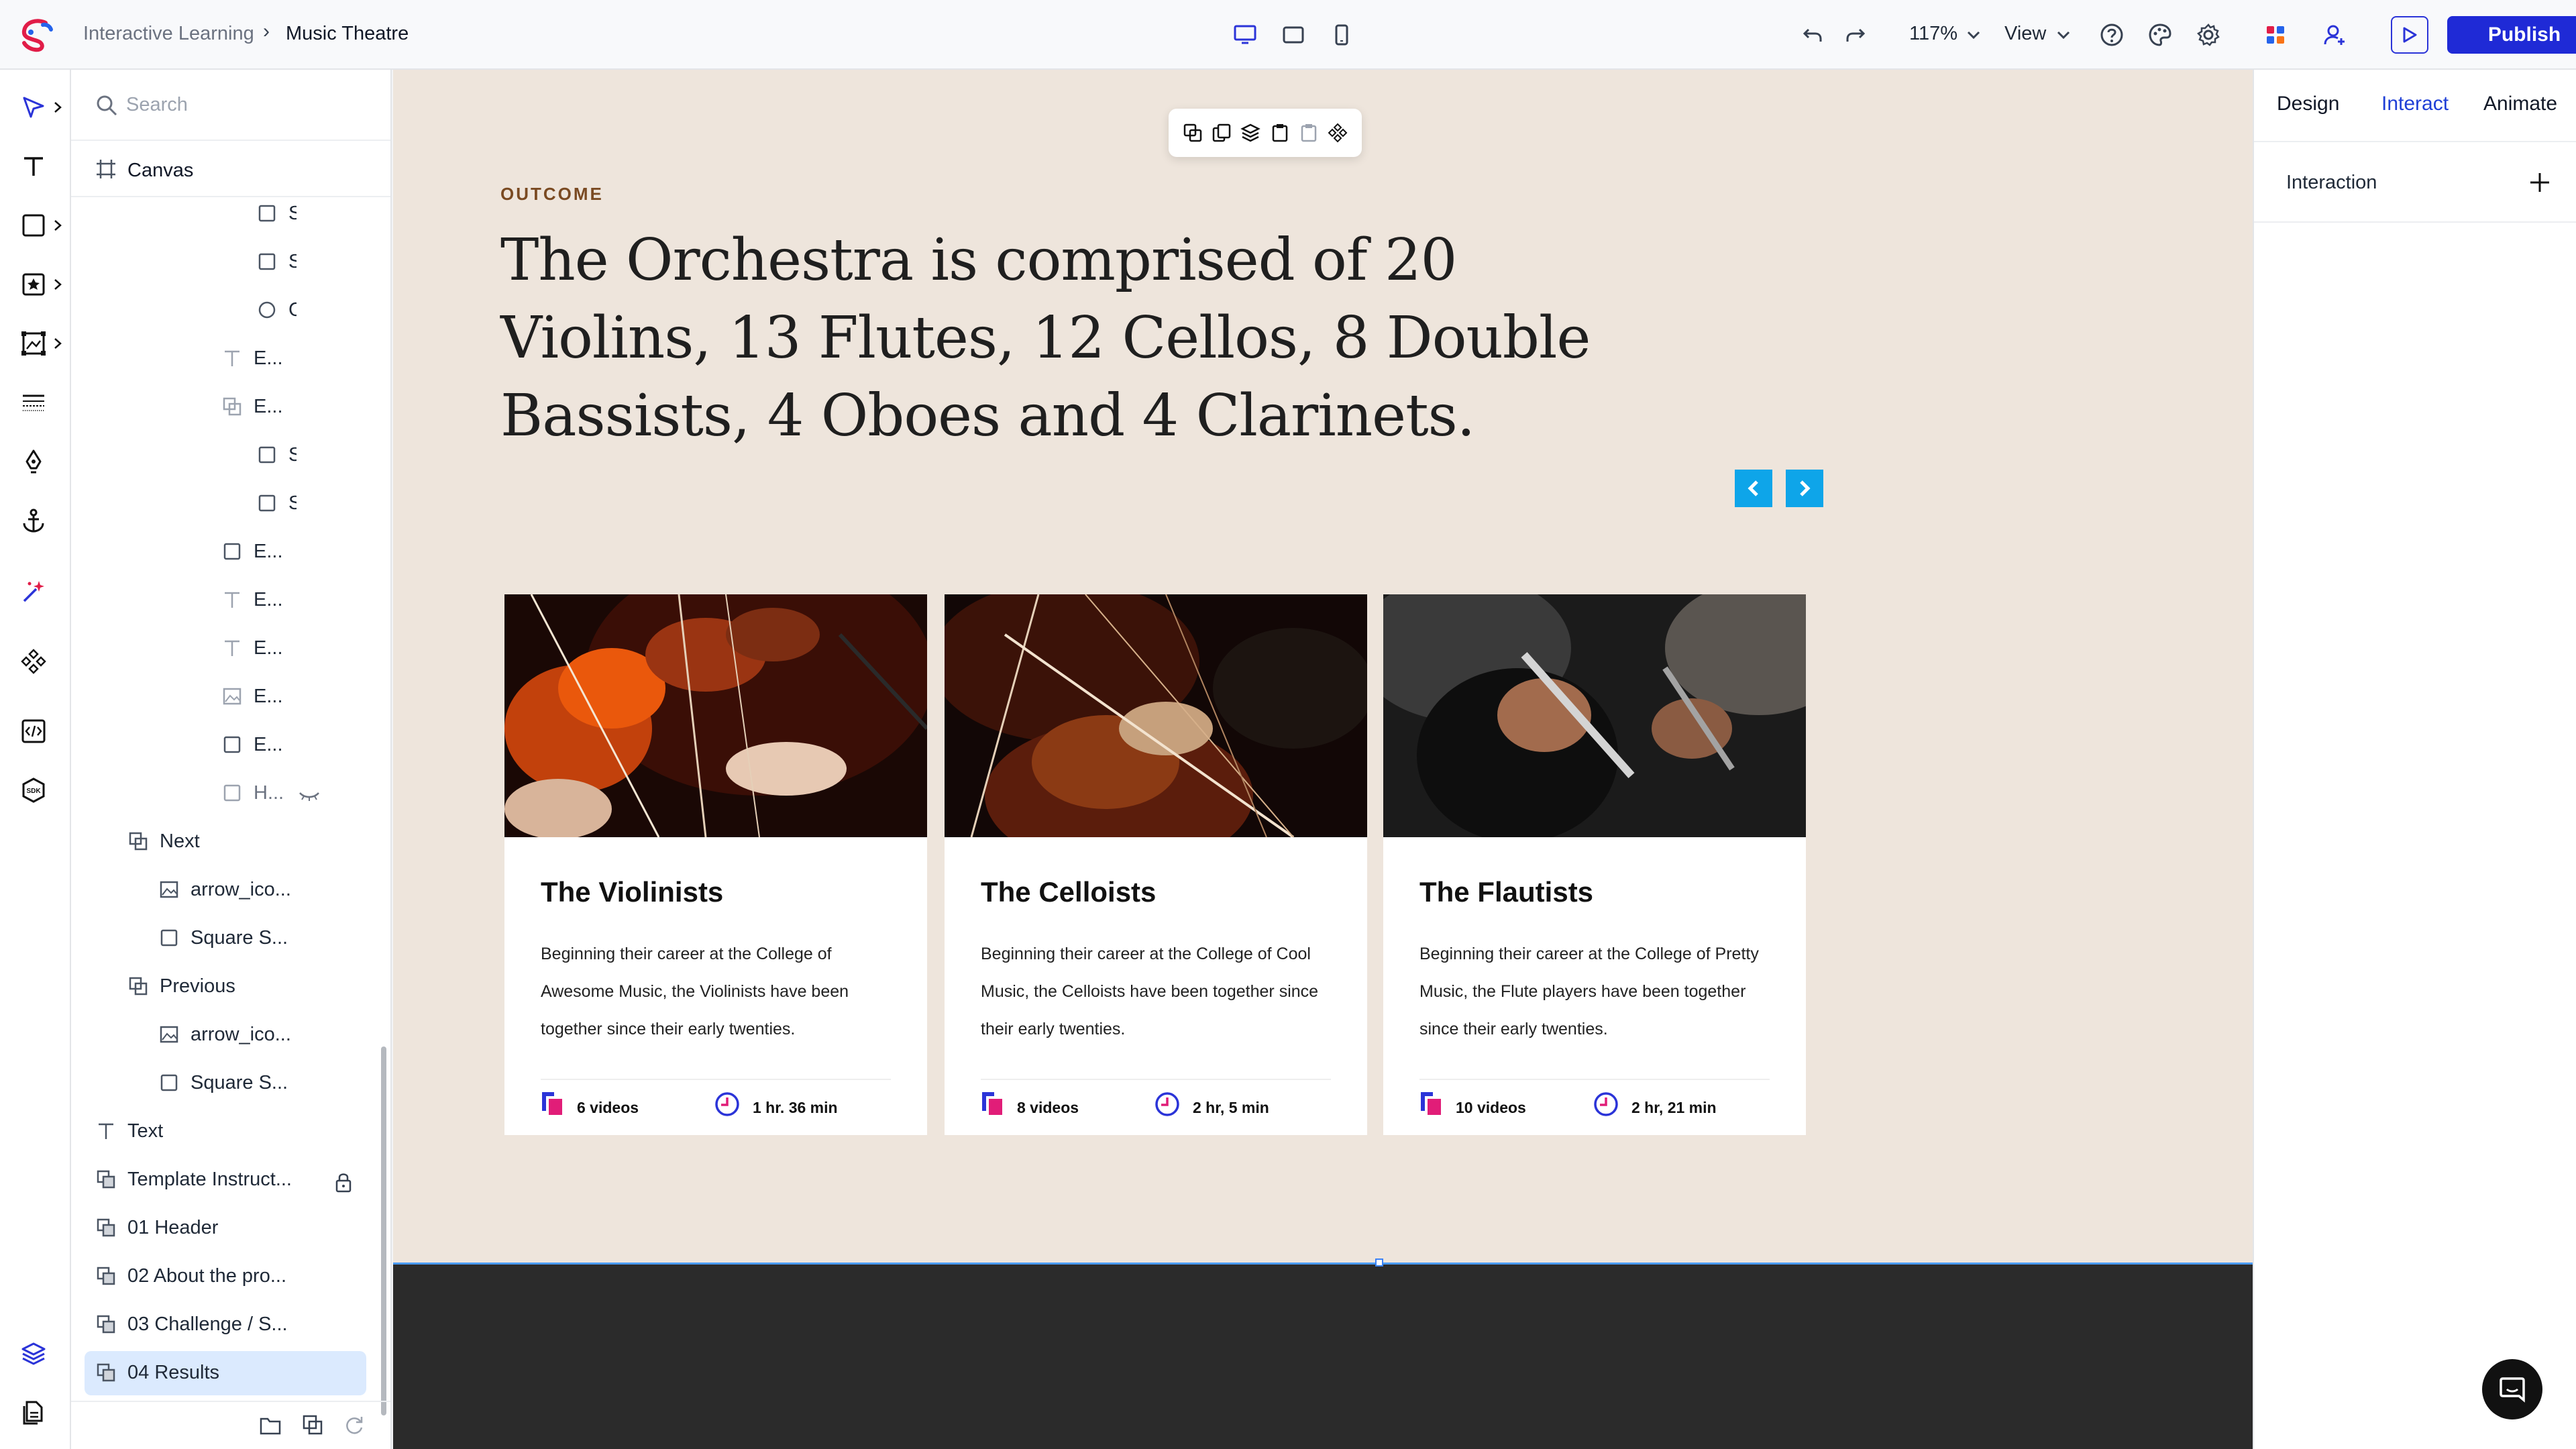 The height and width of the screenshot is (1449, 2576). Describe the element at coordinates (2334, 35) in the screenshot. I see `share-user-icon` at that location.